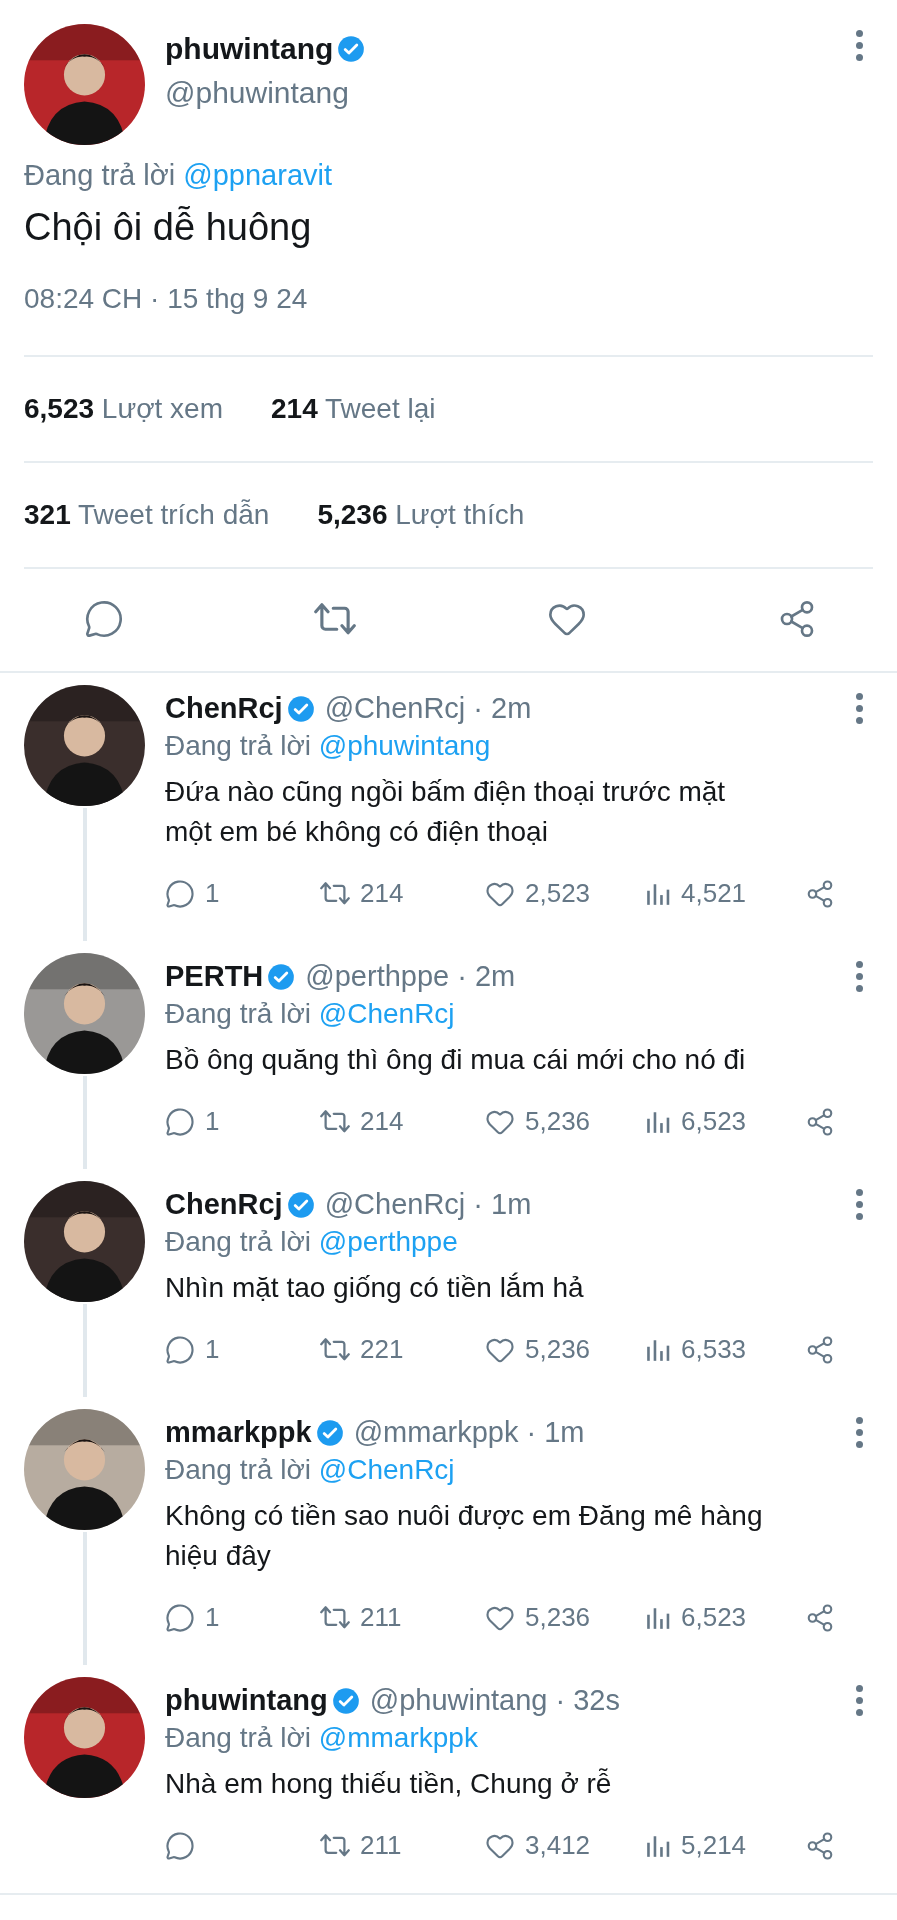 The image size is (897, 1920). I want to click on views-button: 4,521, so click(725, 893).